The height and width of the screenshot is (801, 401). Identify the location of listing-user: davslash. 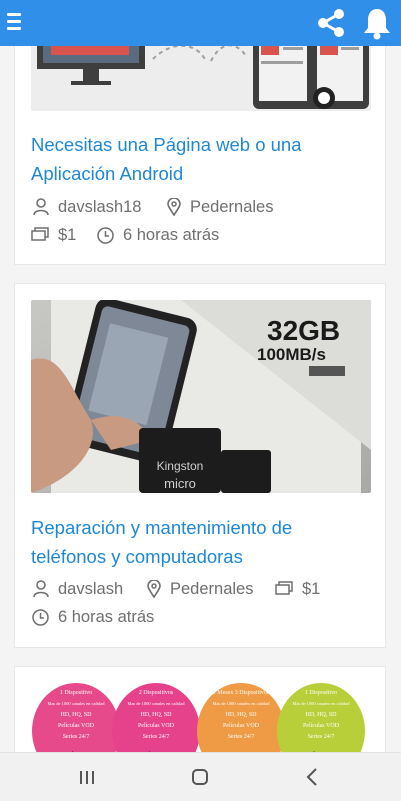
(78, 589).